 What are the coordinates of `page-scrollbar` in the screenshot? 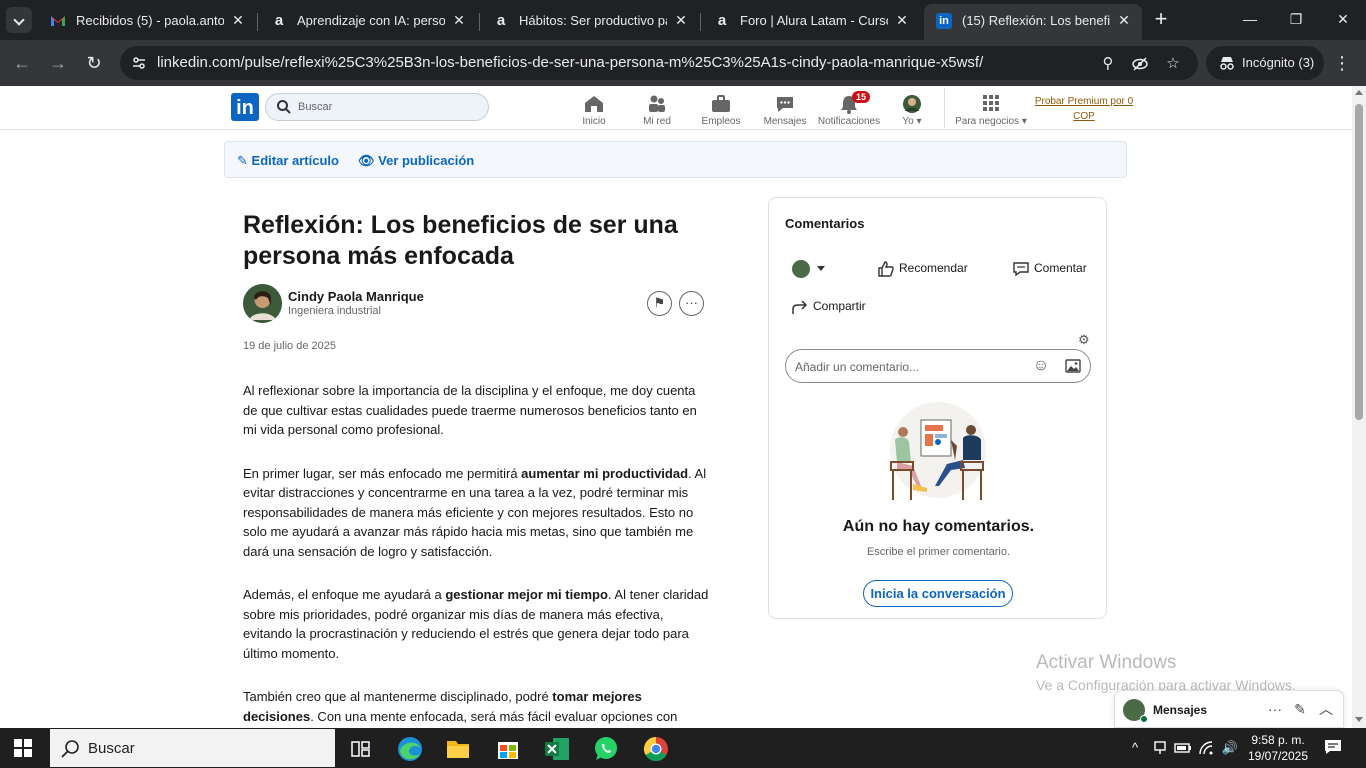 It's located at (1359, 407).